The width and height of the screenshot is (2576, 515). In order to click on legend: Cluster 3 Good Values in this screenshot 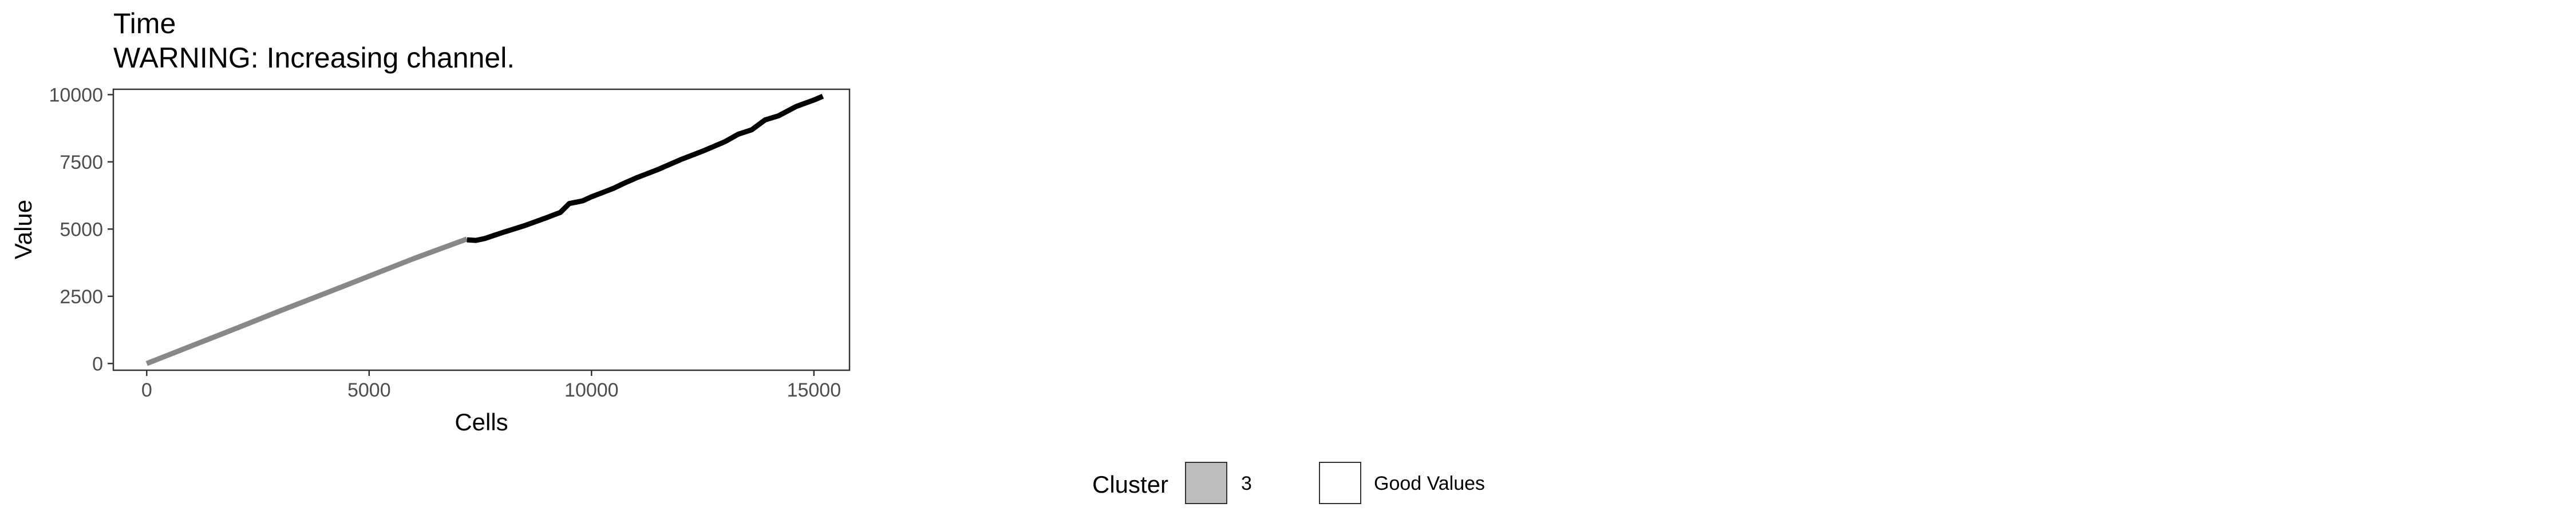, I will do `click(1288, 483)`.